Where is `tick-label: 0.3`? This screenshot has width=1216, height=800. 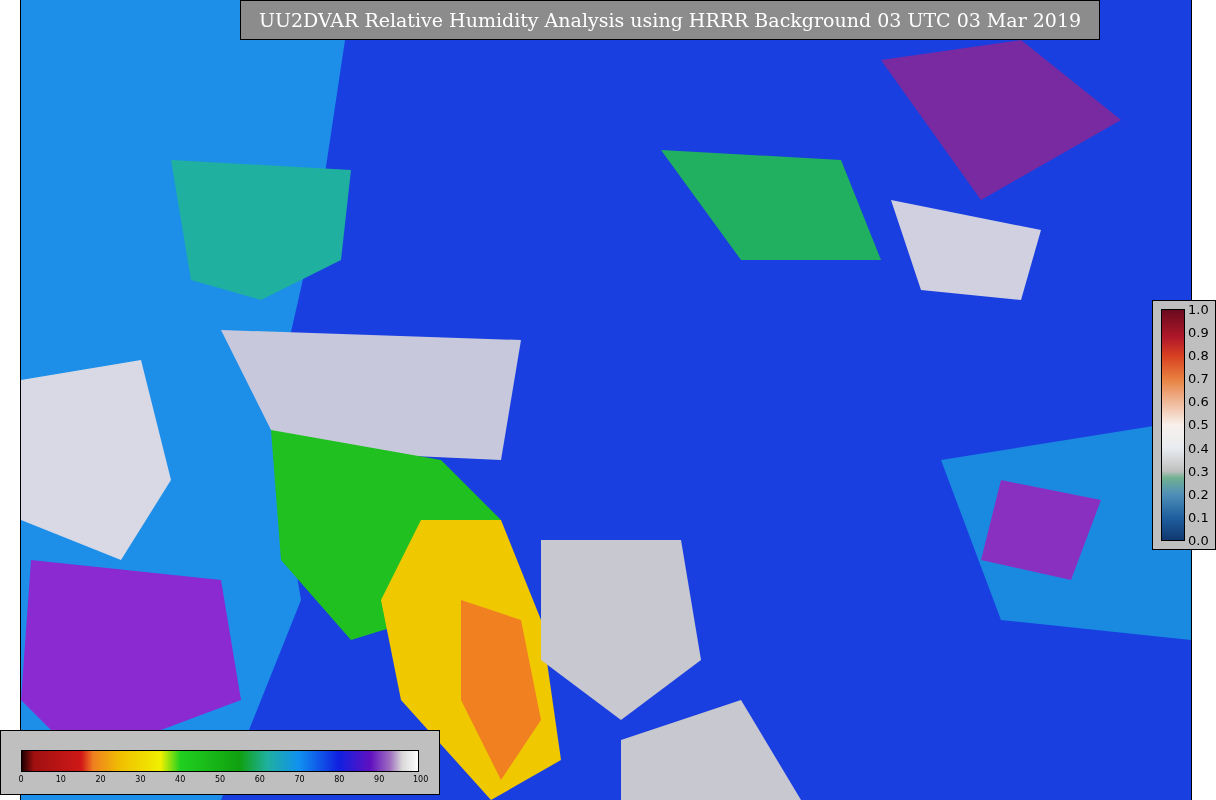 tick-label: 0.3 is located at coordinates (1198, 471).